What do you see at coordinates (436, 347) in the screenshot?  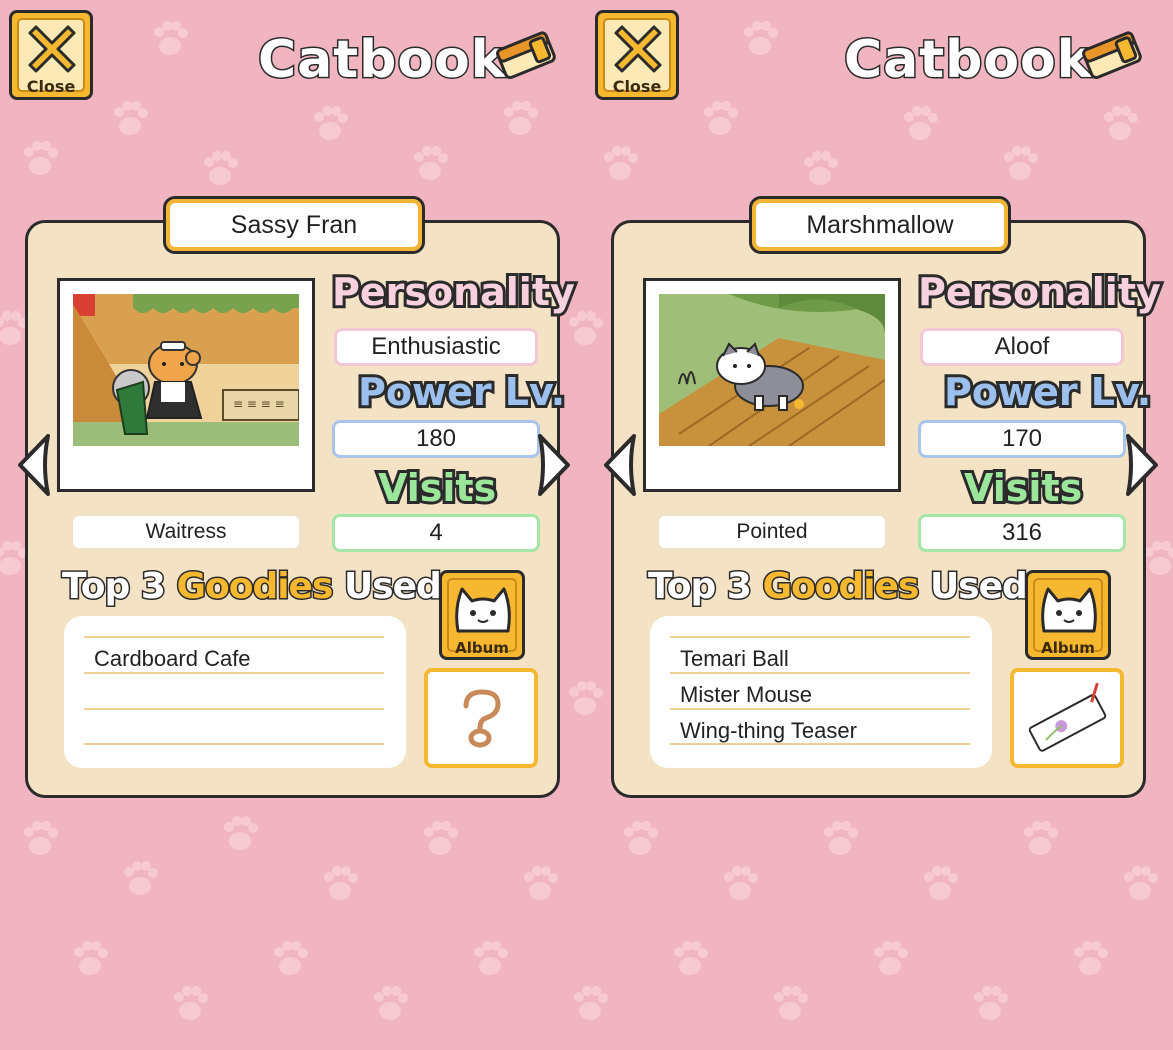 I see `personality-value: Enthusiastic` at bounding box center [436, 347].